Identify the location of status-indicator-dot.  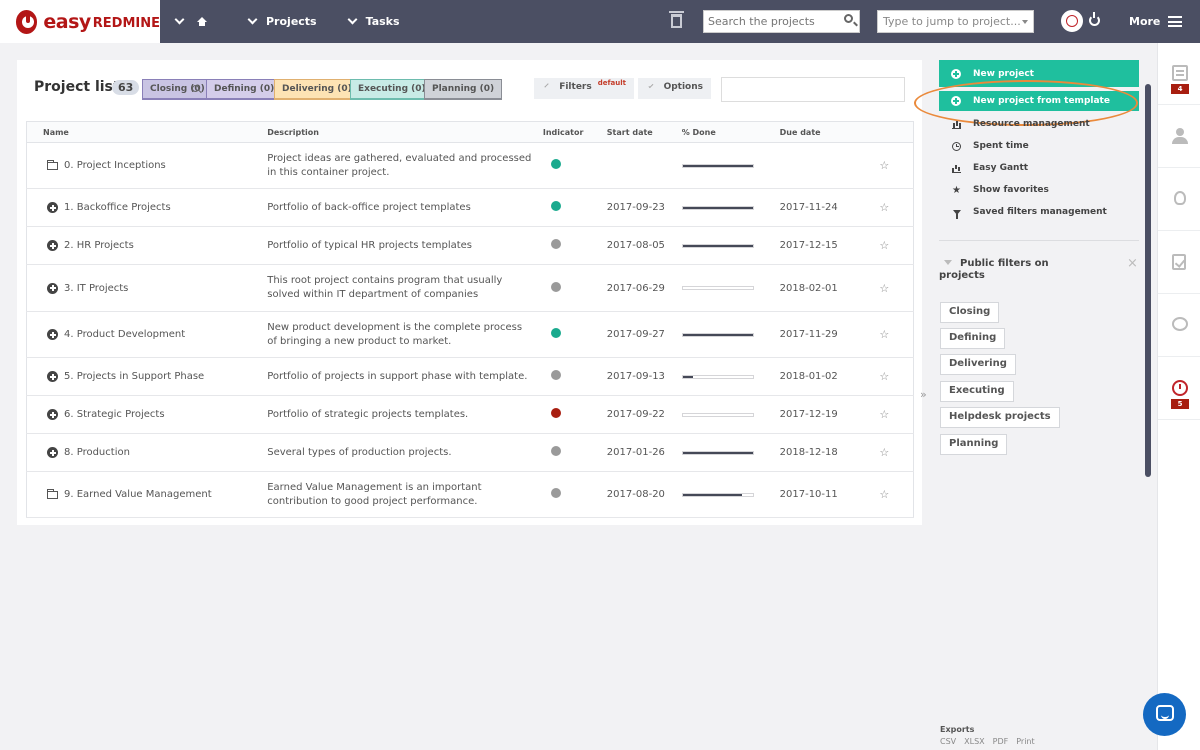
(555, 375).